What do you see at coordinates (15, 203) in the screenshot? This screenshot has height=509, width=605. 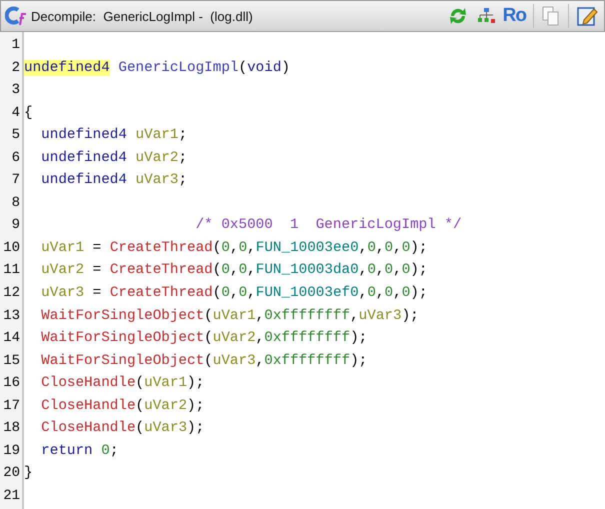 I see `line-number: 8` at bounding box center [15, 203].